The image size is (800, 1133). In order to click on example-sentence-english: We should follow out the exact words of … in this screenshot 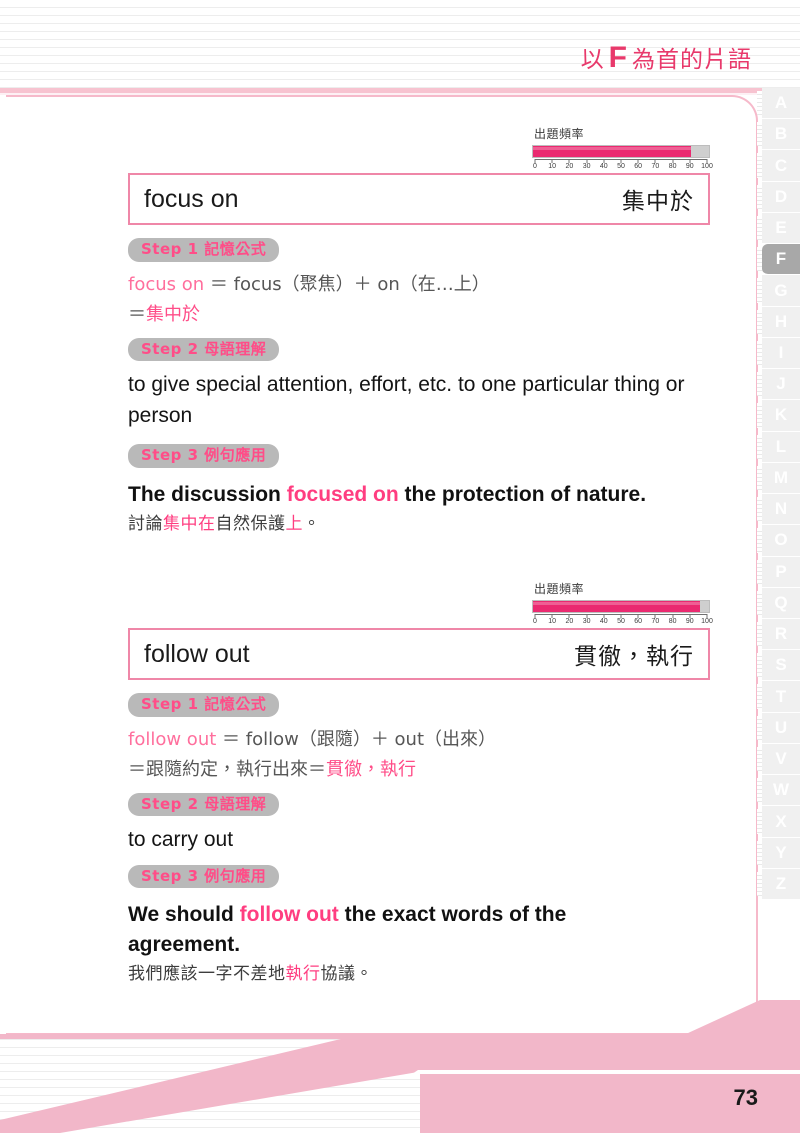, I will do `click(378, 930)`.